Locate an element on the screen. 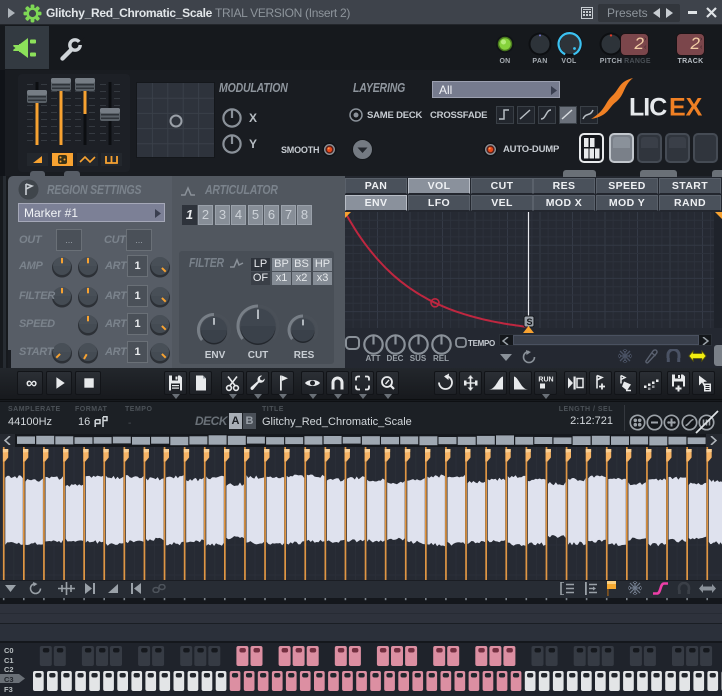 The image size is (722, 696). svg-text: RUN is located at coordinates (545, 380).